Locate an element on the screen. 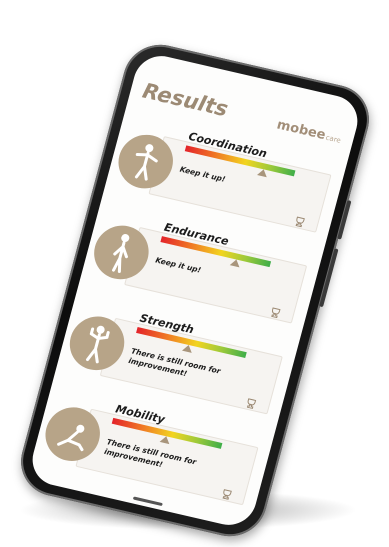 Image resolution: width=389 pixels, height=547 pixels. power-button is located at coordinates (329, 278).